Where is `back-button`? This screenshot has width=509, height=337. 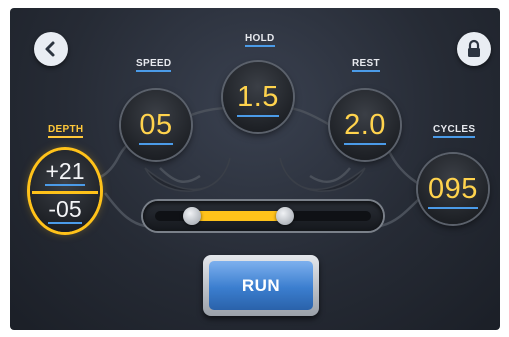 back-button is located at coordinates (51, 49).